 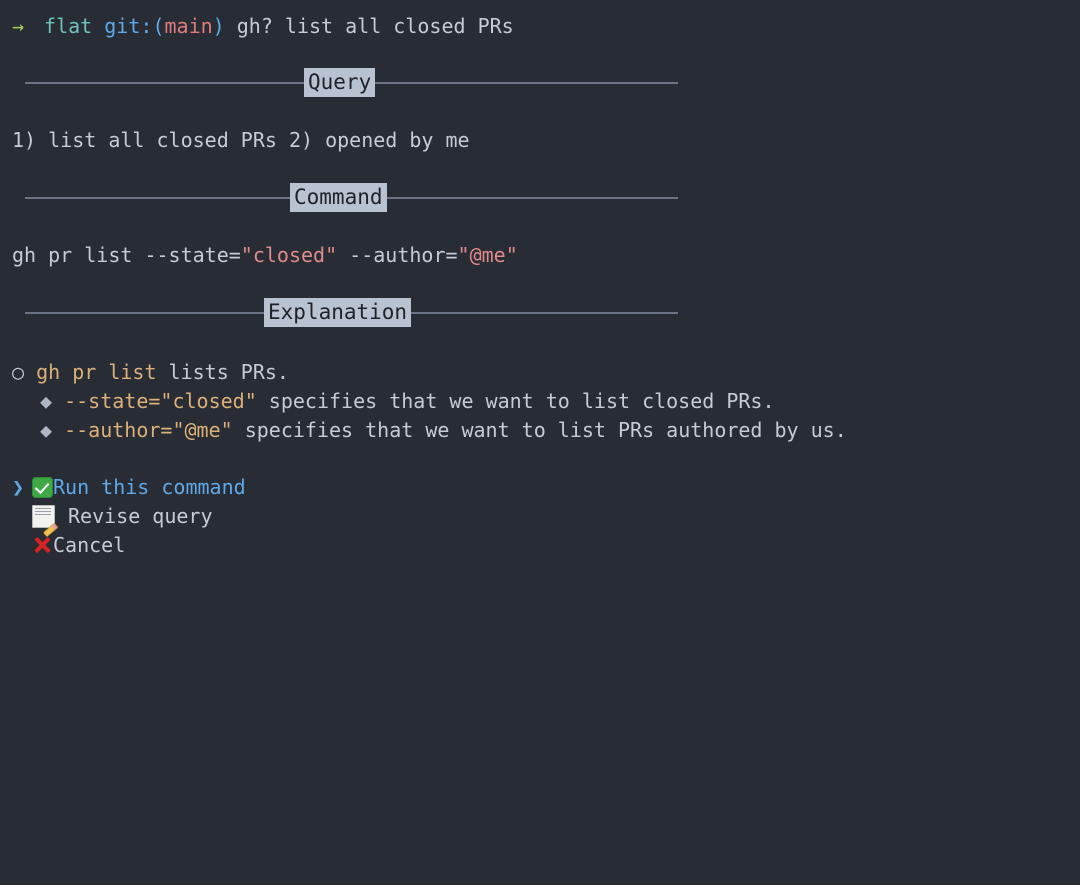 I want to click on section-label-query: Query, so click(x=340, y=82).